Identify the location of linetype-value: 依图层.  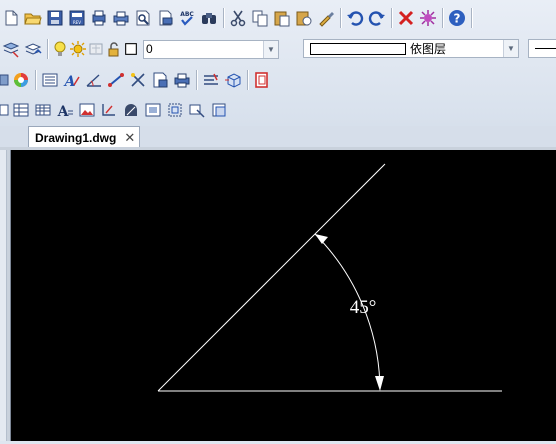
(428, 49).